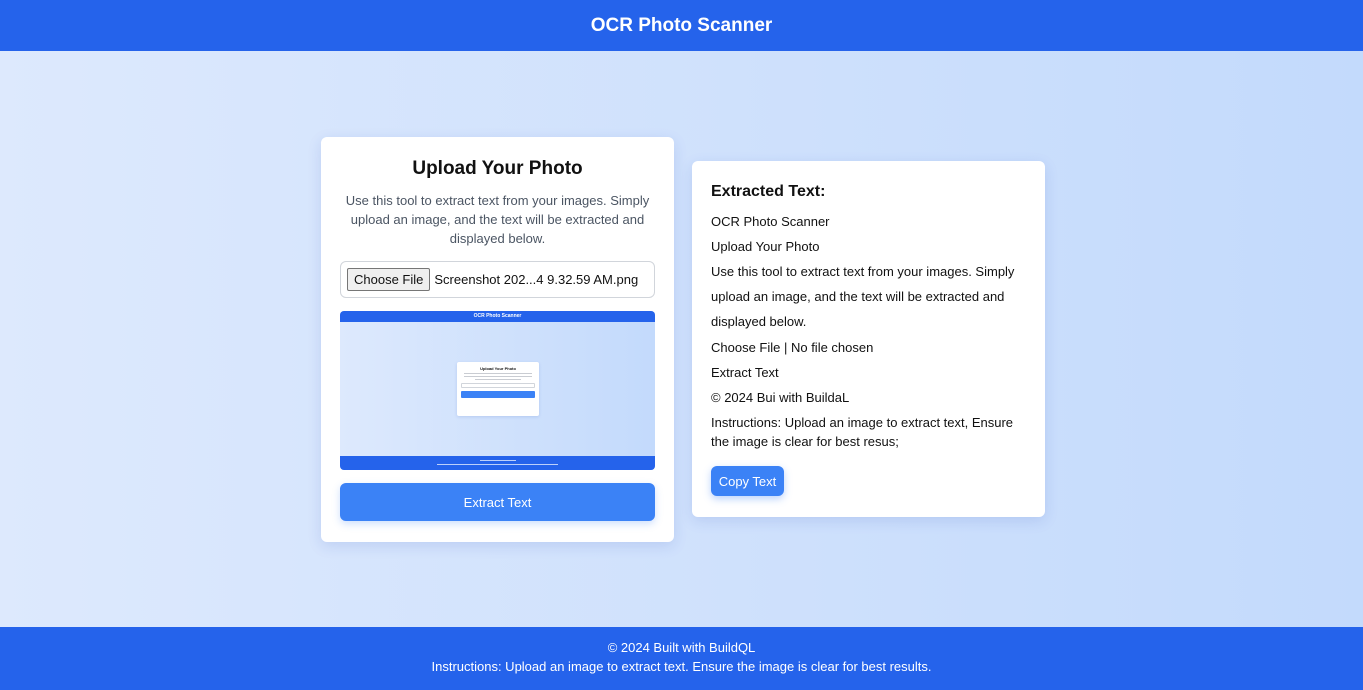  I want to click on extracted-line: © 2024 Bui with BuildaL, so click(780, 397).